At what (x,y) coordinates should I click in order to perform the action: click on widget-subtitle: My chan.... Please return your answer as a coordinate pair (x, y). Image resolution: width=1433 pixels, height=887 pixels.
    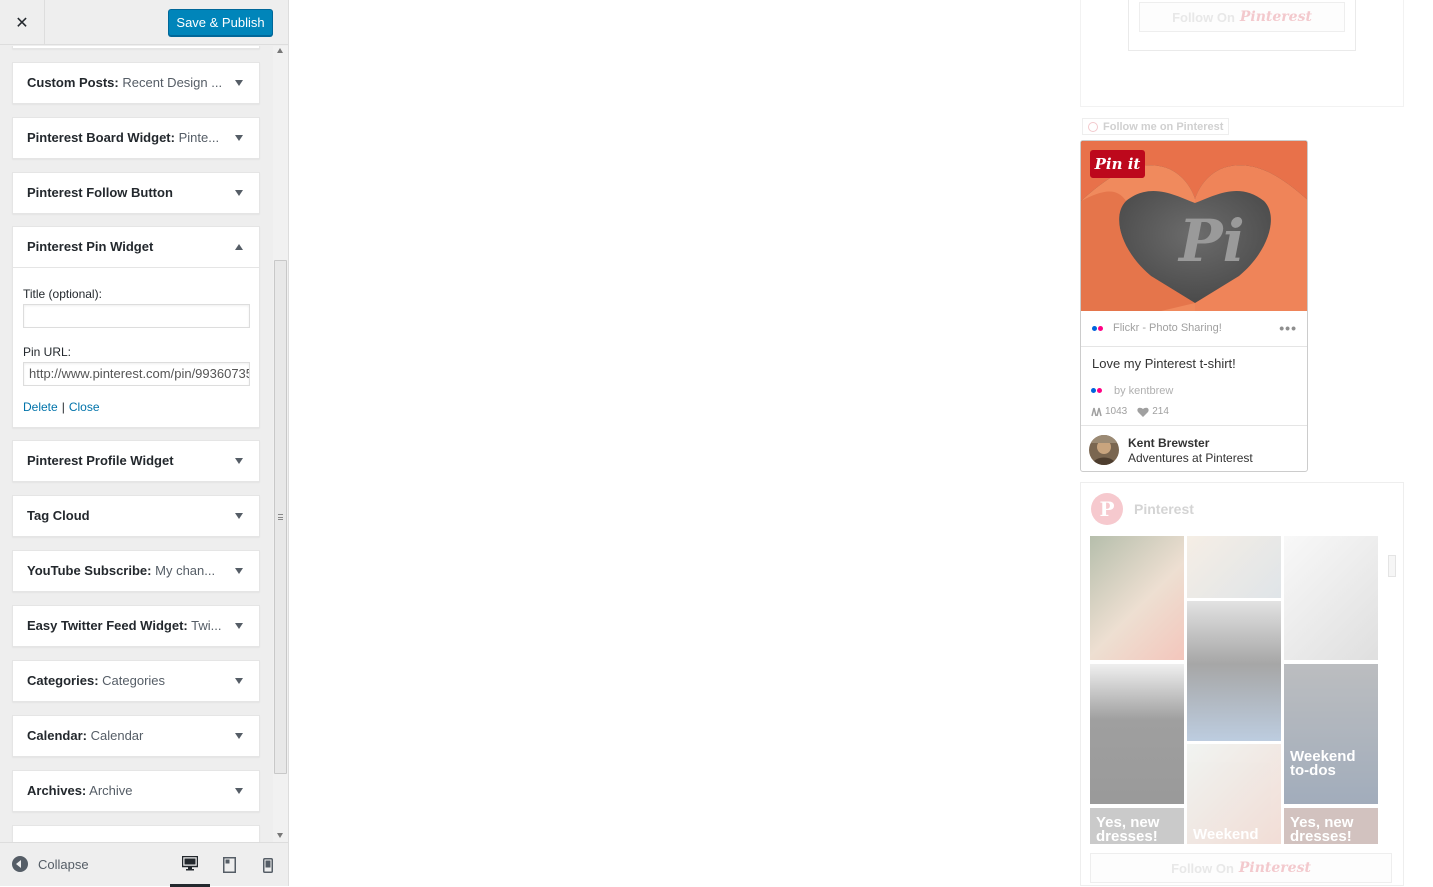
    Looking at the image, I should click on (185, 570).